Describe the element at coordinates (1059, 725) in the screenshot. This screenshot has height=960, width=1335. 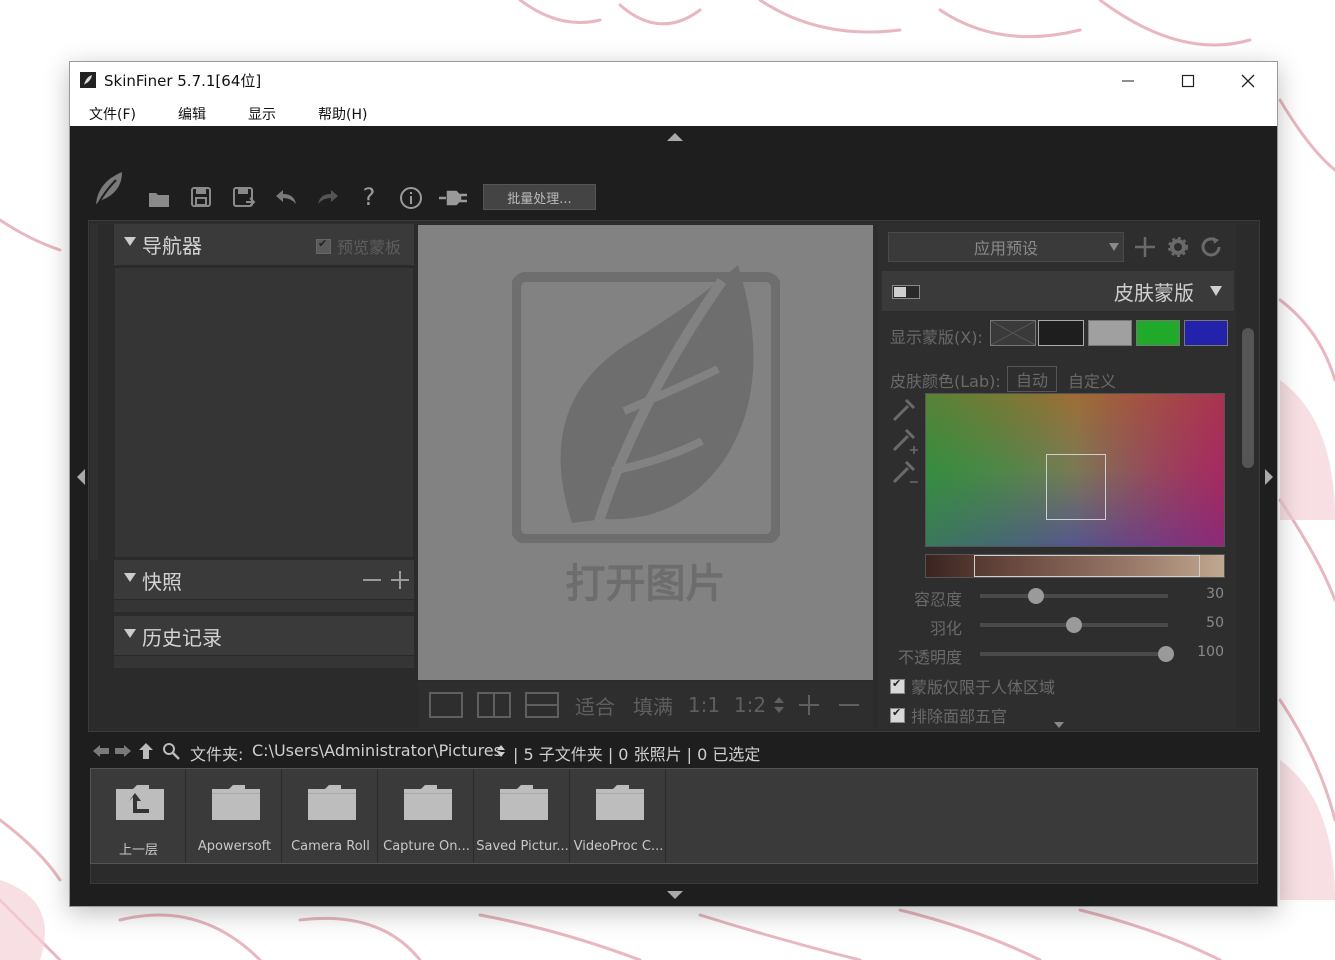
I see `scroll-more-icon` at that location.